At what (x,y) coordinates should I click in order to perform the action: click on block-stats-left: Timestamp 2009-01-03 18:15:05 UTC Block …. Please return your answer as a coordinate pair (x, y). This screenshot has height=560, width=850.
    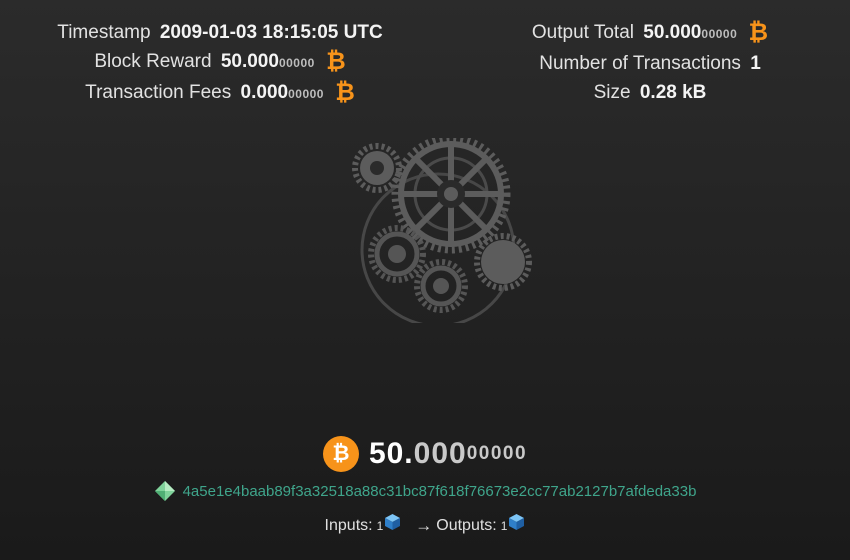
    Looking at the image, I should click on (220, 63).